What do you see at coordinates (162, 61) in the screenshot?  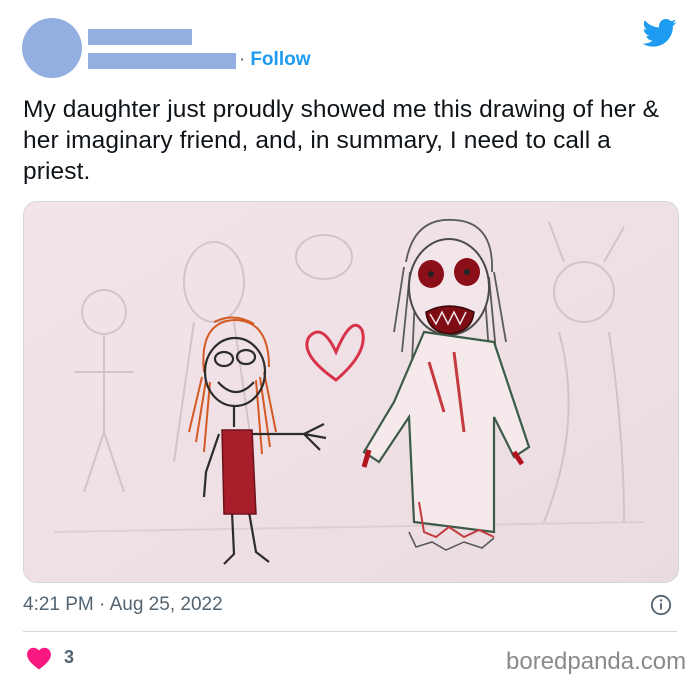 I see `redacted-username` at bounding box center [162, 61].